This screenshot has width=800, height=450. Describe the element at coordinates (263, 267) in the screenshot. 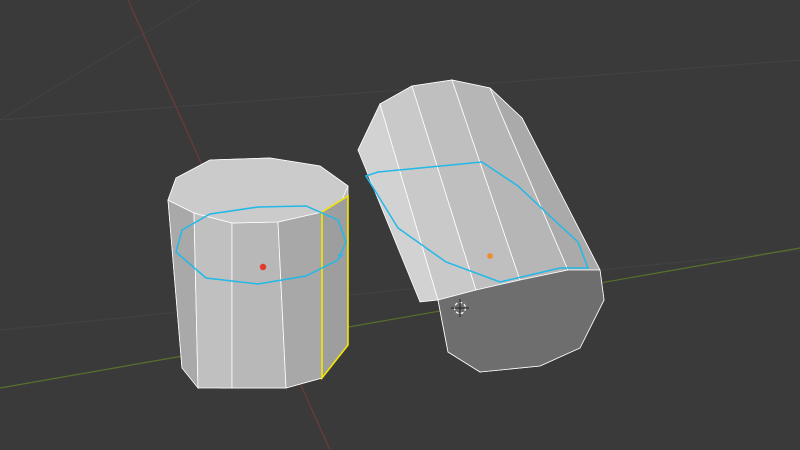

I see `upright-origin-dot` at that location.